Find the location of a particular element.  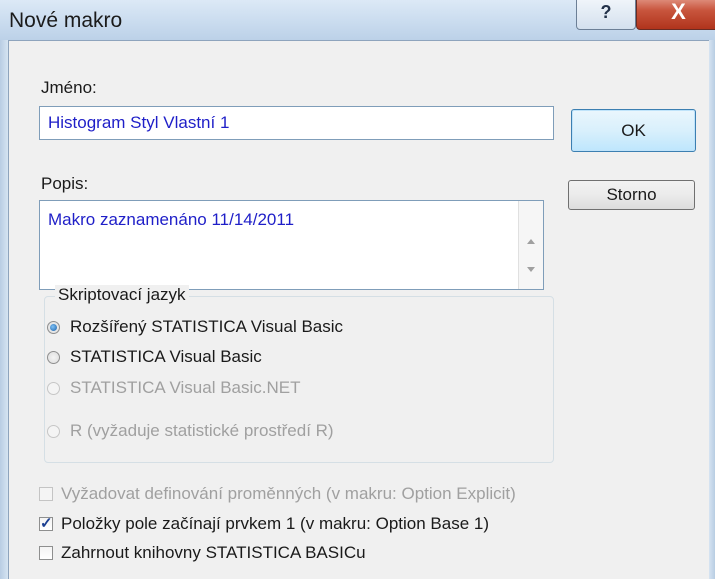

ok-button: OK is located at coordinates (633, 130).